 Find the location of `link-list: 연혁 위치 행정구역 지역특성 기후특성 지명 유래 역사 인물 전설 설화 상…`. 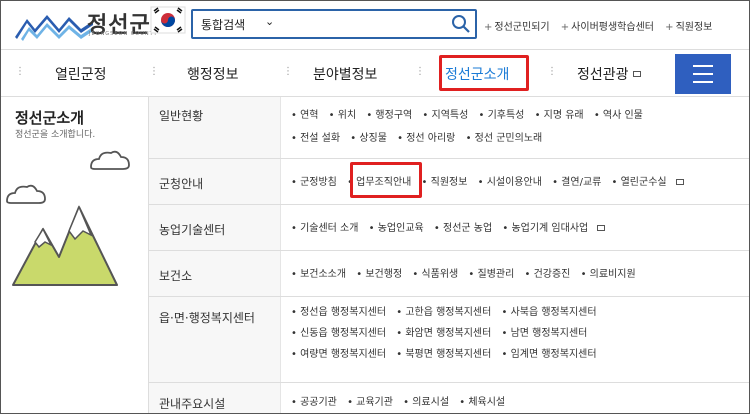

link-list: 연혁 위치 행정구역 지역특성 기후특성 지명 유래 역사 인물 전설 설화 상… is located at coordinates (470, 127).